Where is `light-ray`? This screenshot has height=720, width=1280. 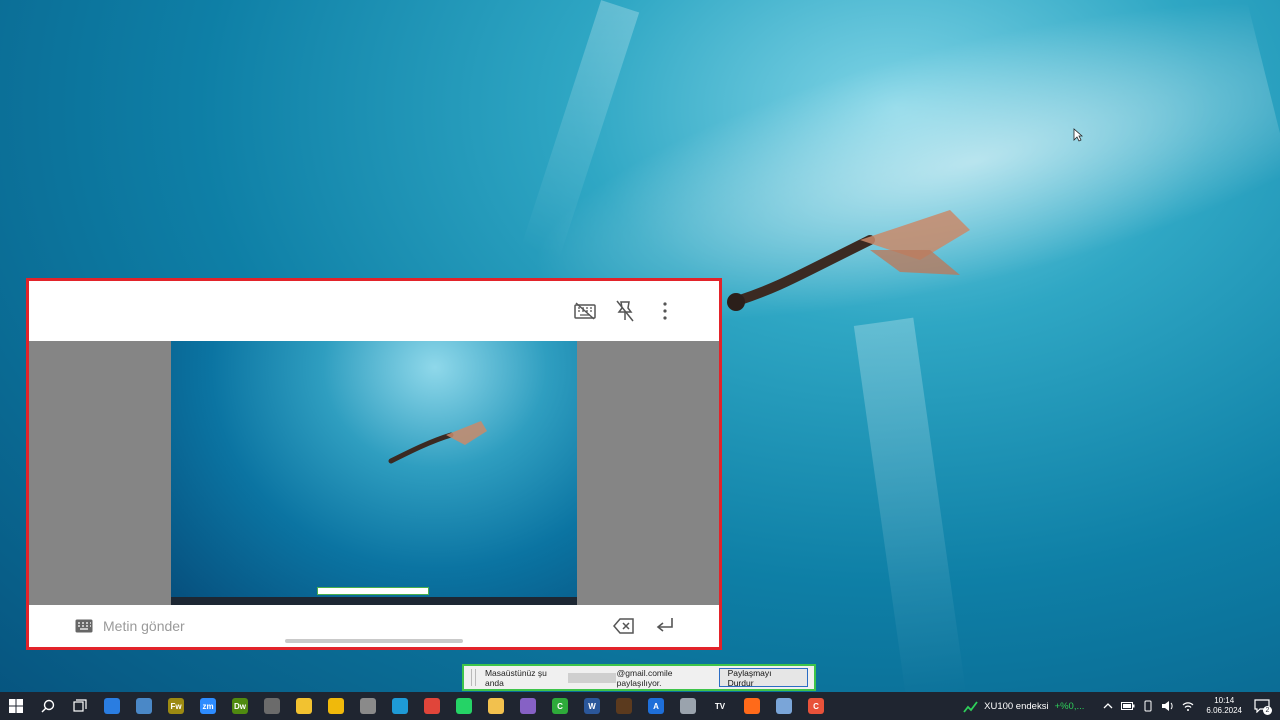 light-ray is located at coordinates (910, 510).